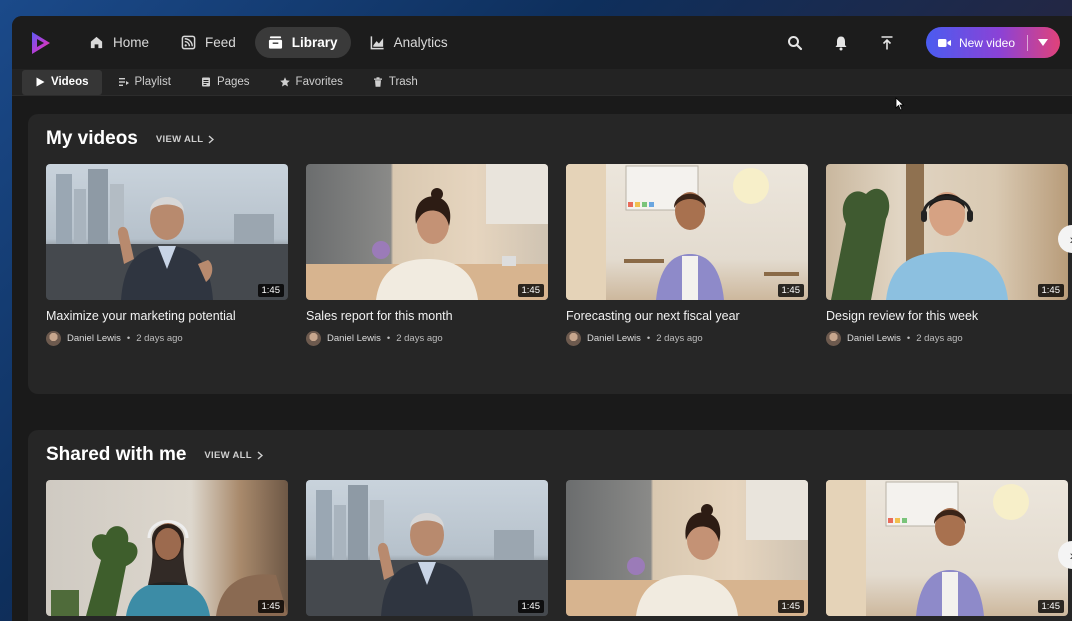 Image resolution: width=1072 pixels, height=621 pixels. I want to click on new-video-button: New video, so click(992, 42).